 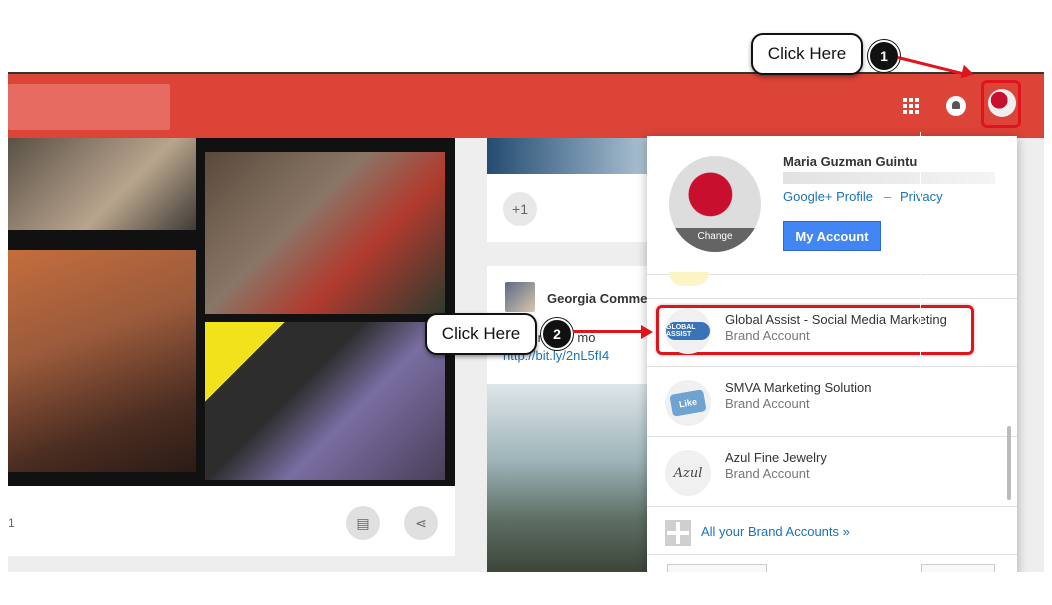 What do you see at coordinates (572, 156) in the screenshot?
I see `post-image` at bounding box center [572, 156].